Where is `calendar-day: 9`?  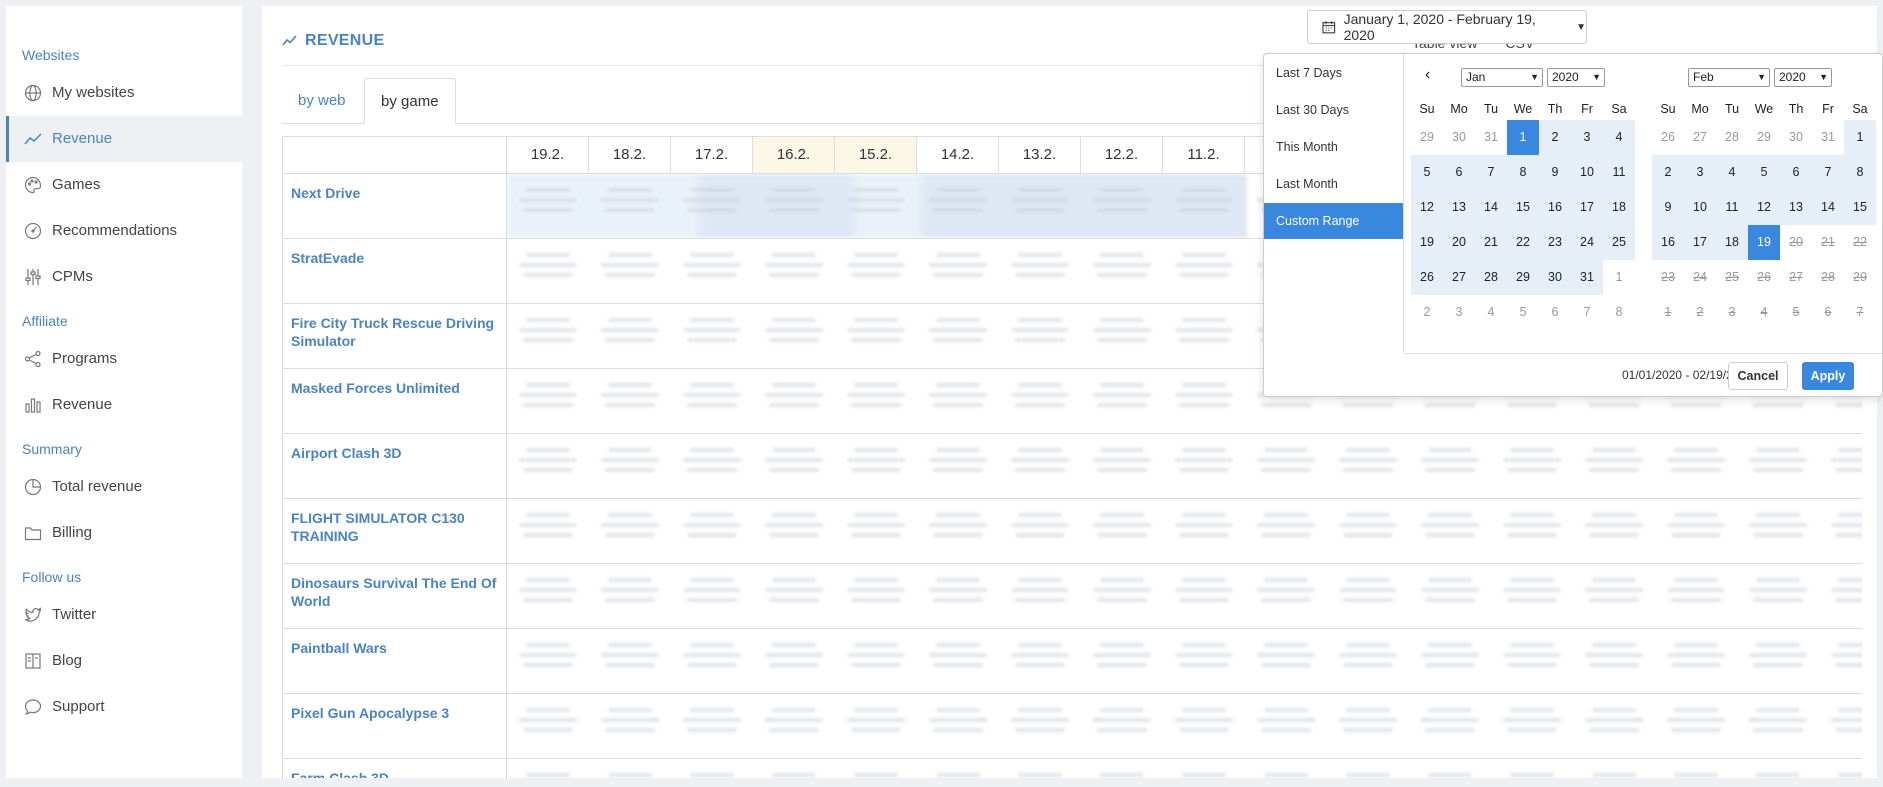
calendar-day: 9 is located at coordinates (1555, 172).